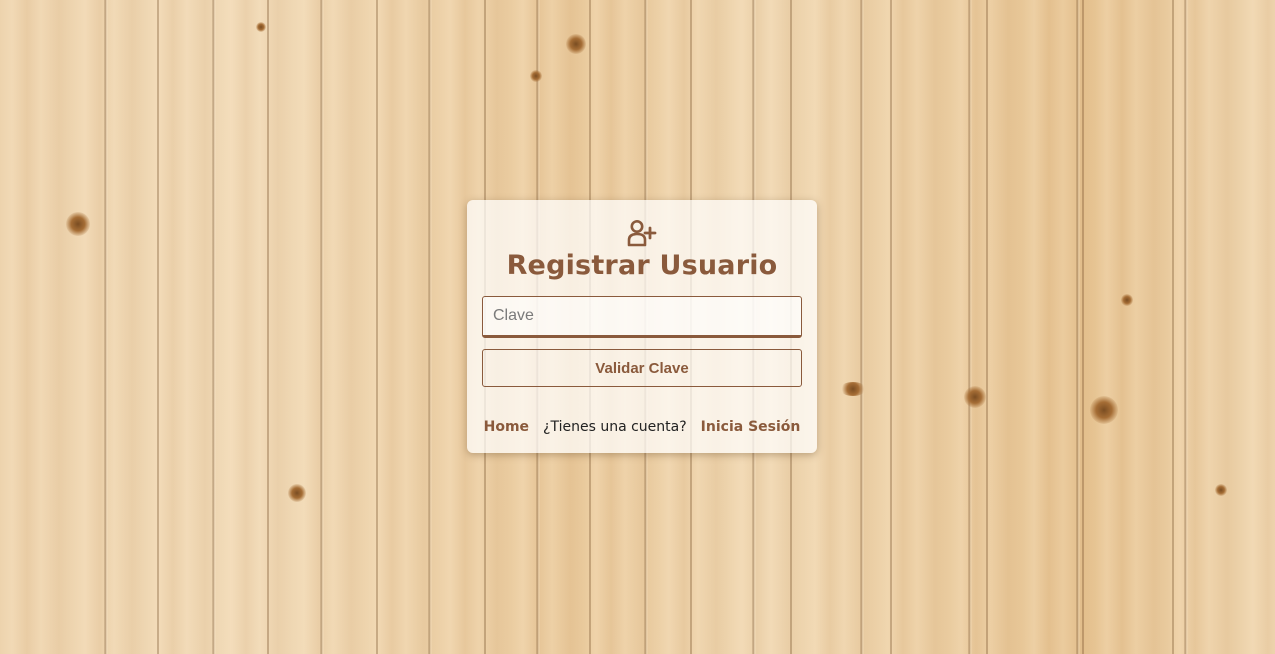 Image resolution: width=1275 pixels, height=654 pixels. I want to click on password-field, so click(642, 317).